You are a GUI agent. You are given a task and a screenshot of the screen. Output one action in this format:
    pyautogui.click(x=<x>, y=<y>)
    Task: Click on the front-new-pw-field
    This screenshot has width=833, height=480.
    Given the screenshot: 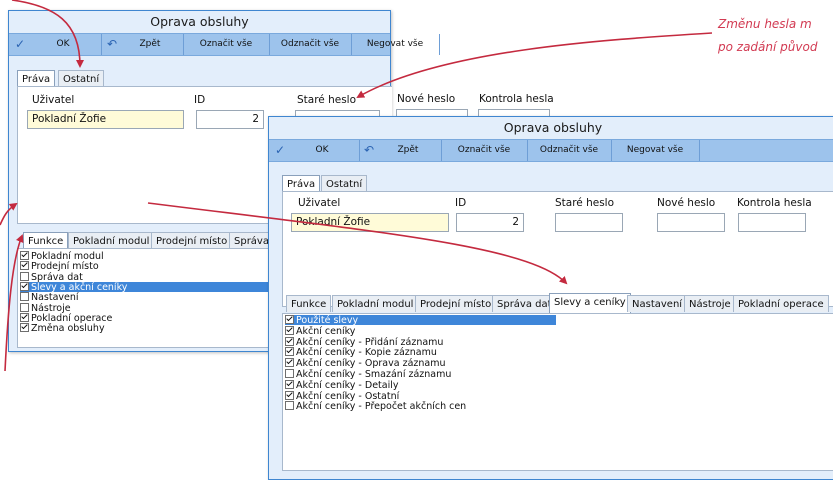 What is the action you would take?
    pyautogui.click(x=691, y=222)
    